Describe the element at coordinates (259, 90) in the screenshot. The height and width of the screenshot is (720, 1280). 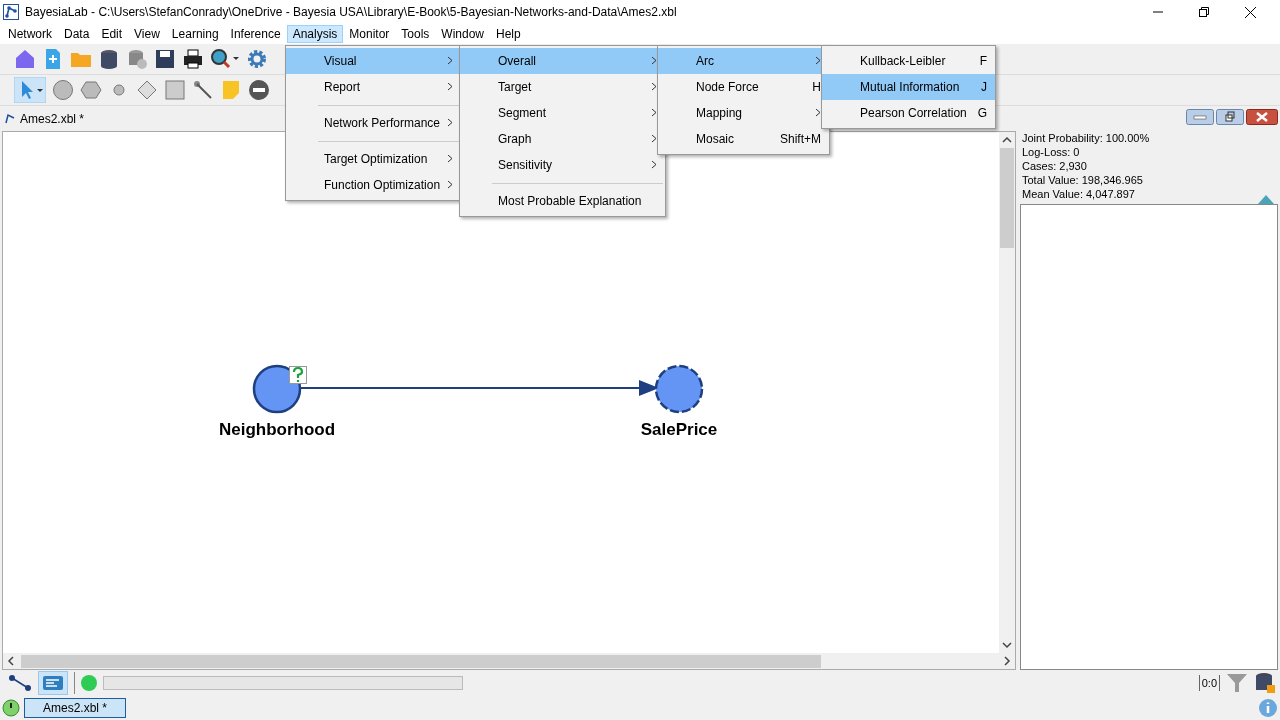
I see `minus-circle-icon` at that location.